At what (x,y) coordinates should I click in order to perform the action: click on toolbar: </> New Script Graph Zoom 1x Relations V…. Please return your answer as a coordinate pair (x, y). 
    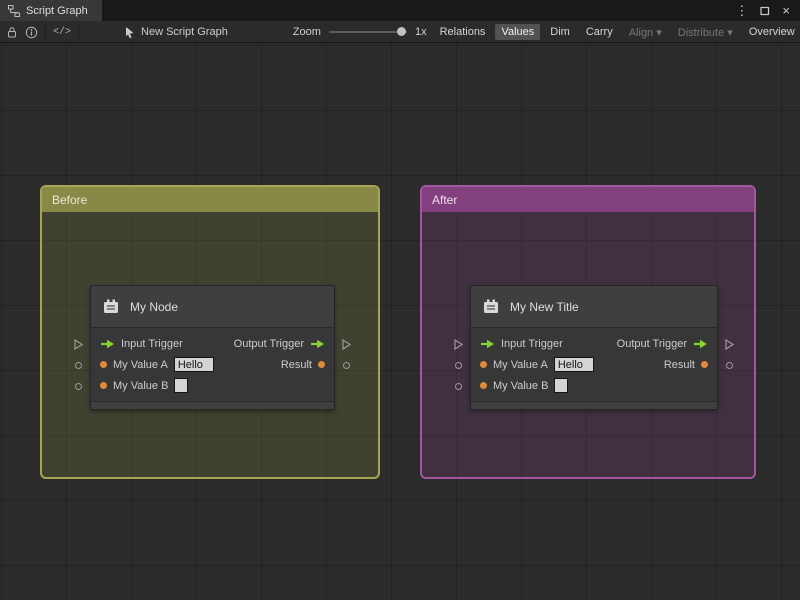
    Looking at the image, I should click on (400, 32).